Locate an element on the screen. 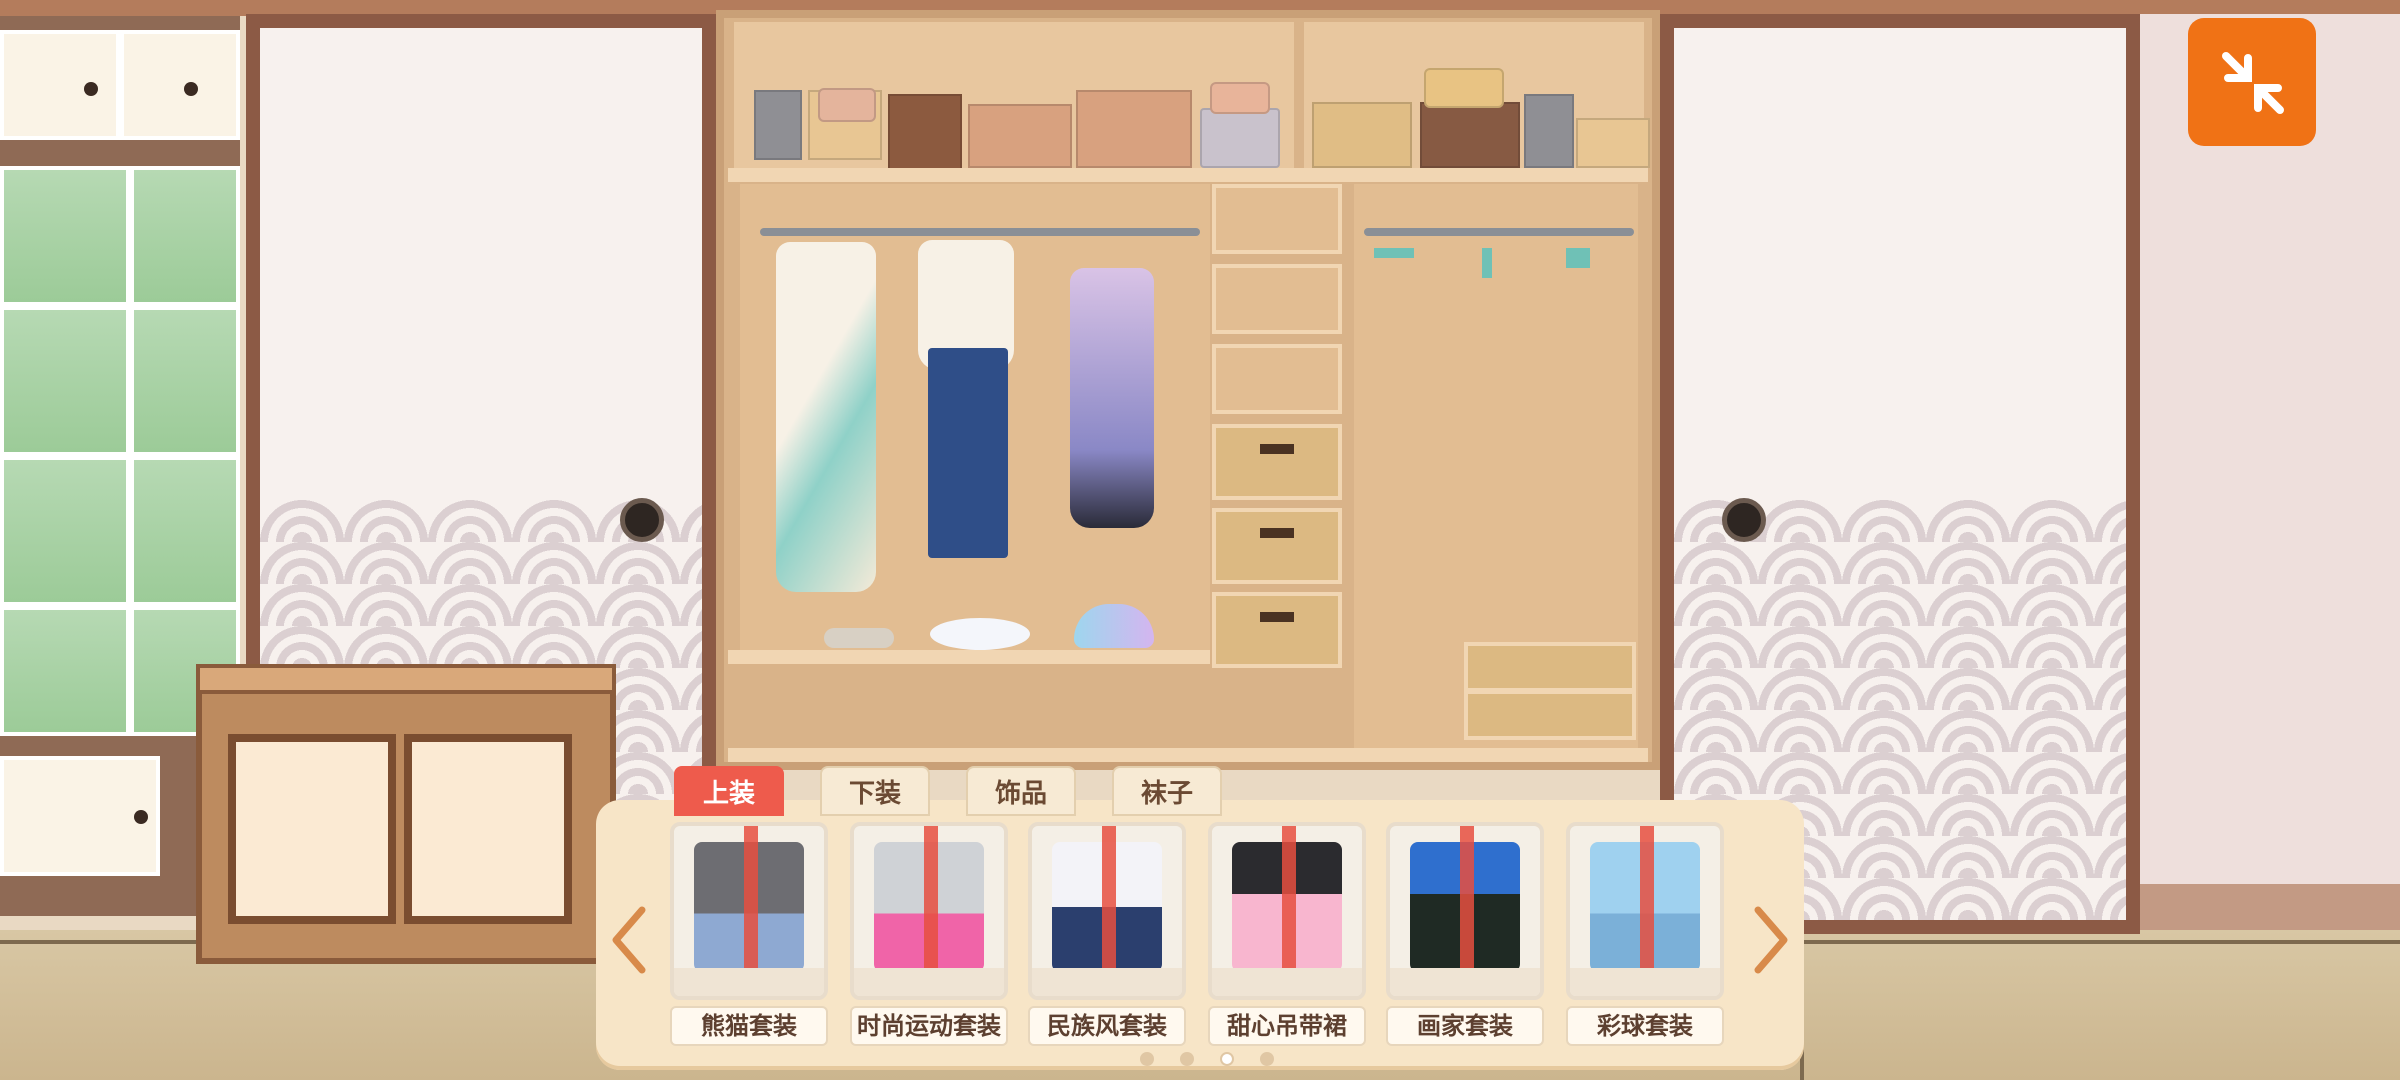  outfit-label: 彩球套装 is located at coordinates (1645, 1026).